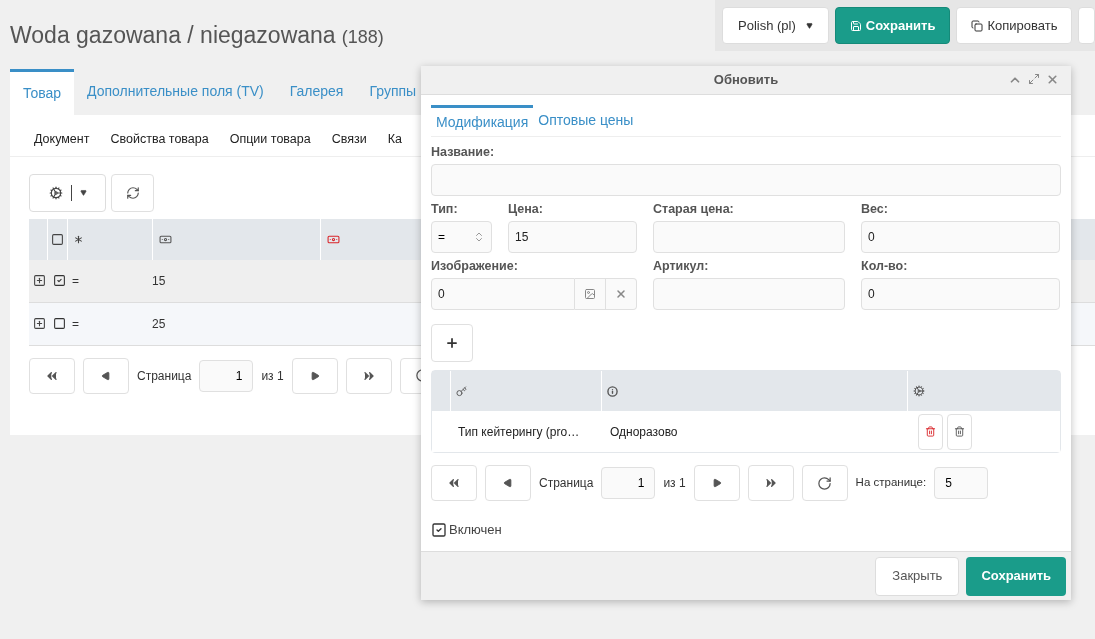 The width and height of the screenshot is (1095, 639). What do you see at coordinates (526, 209) in the screenshot?
I see `field-label: Цена:` at bounding box center [526, 209].